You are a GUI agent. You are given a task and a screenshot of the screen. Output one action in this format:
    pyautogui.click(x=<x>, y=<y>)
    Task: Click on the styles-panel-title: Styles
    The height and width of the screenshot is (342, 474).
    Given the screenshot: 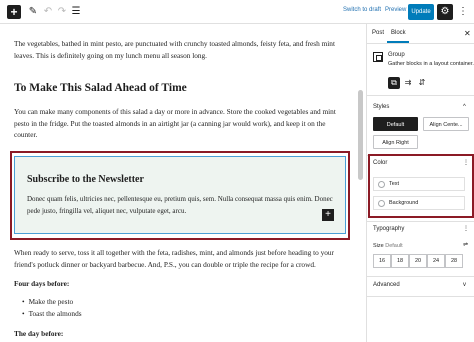 What is the action you would take?
    pyautogui.click(x=381, y=107)
    